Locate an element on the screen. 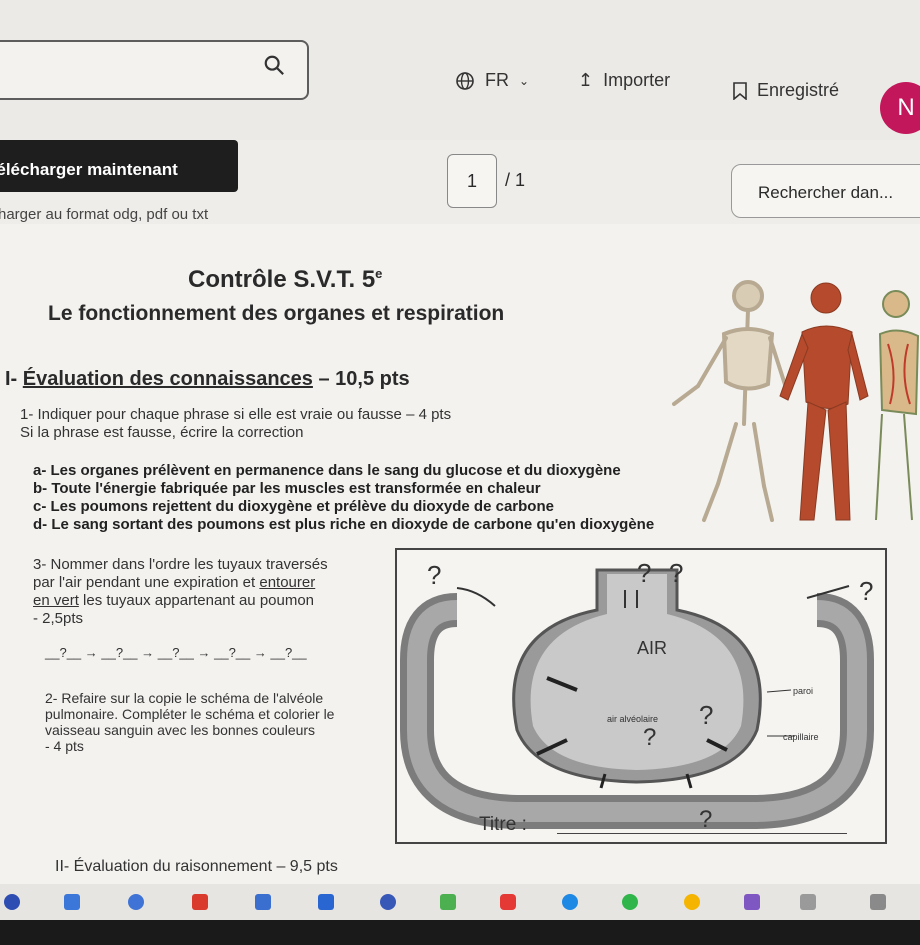 Image resolution: width=920 pixels, height=945 pixels. section-2-heading: II- Évaluation du raisonnement – 9,5 pts is located at coordinates (196, 866).